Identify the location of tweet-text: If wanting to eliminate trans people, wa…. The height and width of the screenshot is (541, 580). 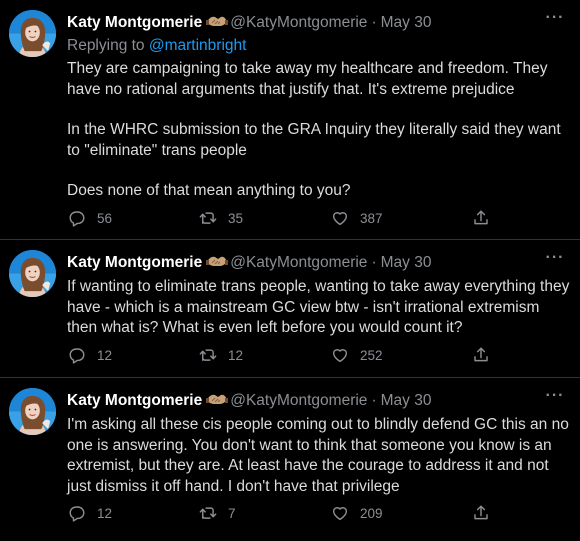
(319, 308).